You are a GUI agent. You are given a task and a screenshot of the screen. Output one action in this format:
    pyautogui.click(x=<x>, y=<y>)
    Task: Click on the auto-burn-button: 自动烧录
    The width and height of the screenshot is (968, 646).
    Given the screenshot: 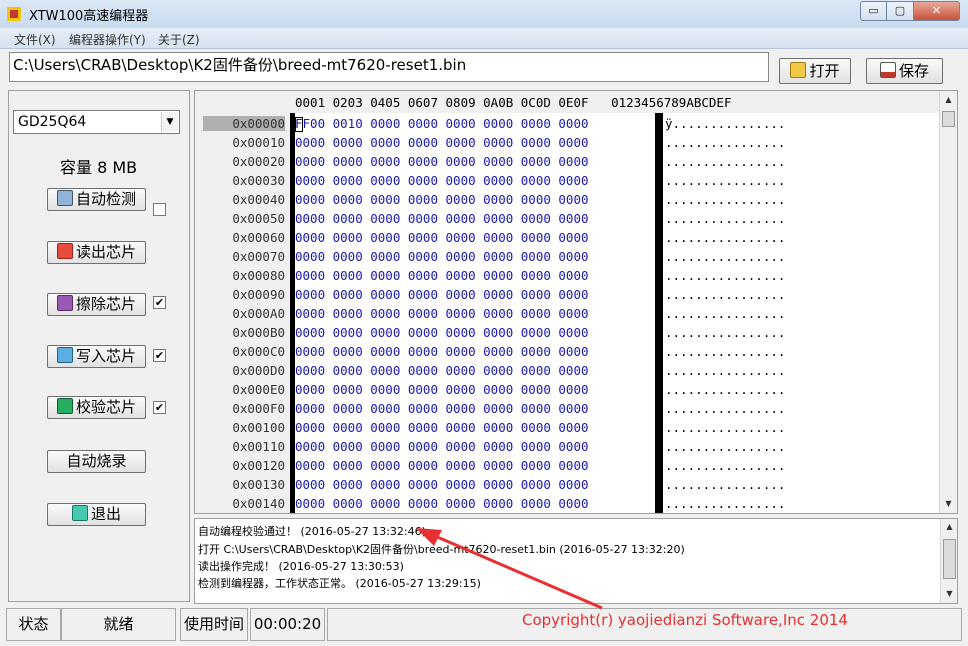 What is the action you would take?
    pyautogui.click(x=96, y=461)
    